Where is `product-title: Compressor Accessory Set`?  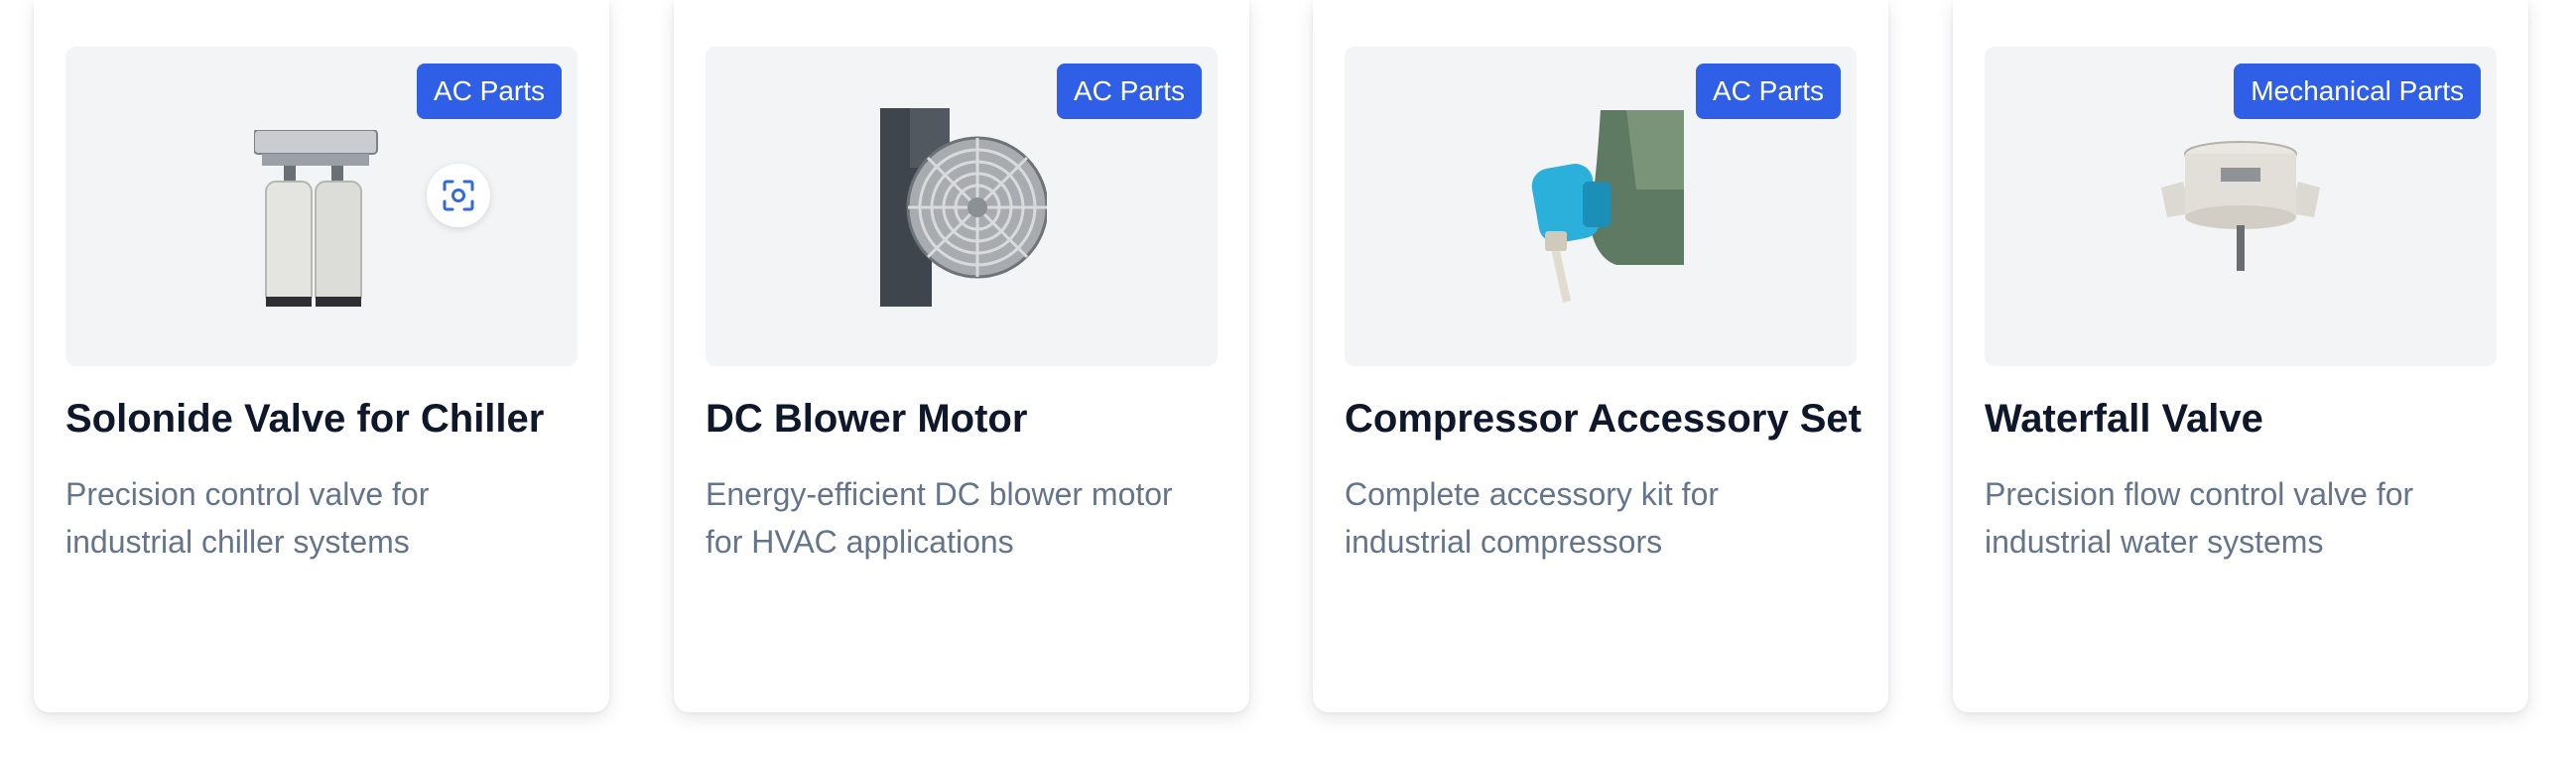 product-title: Compressor Accessory Set is located at coordinates (1604, 419).